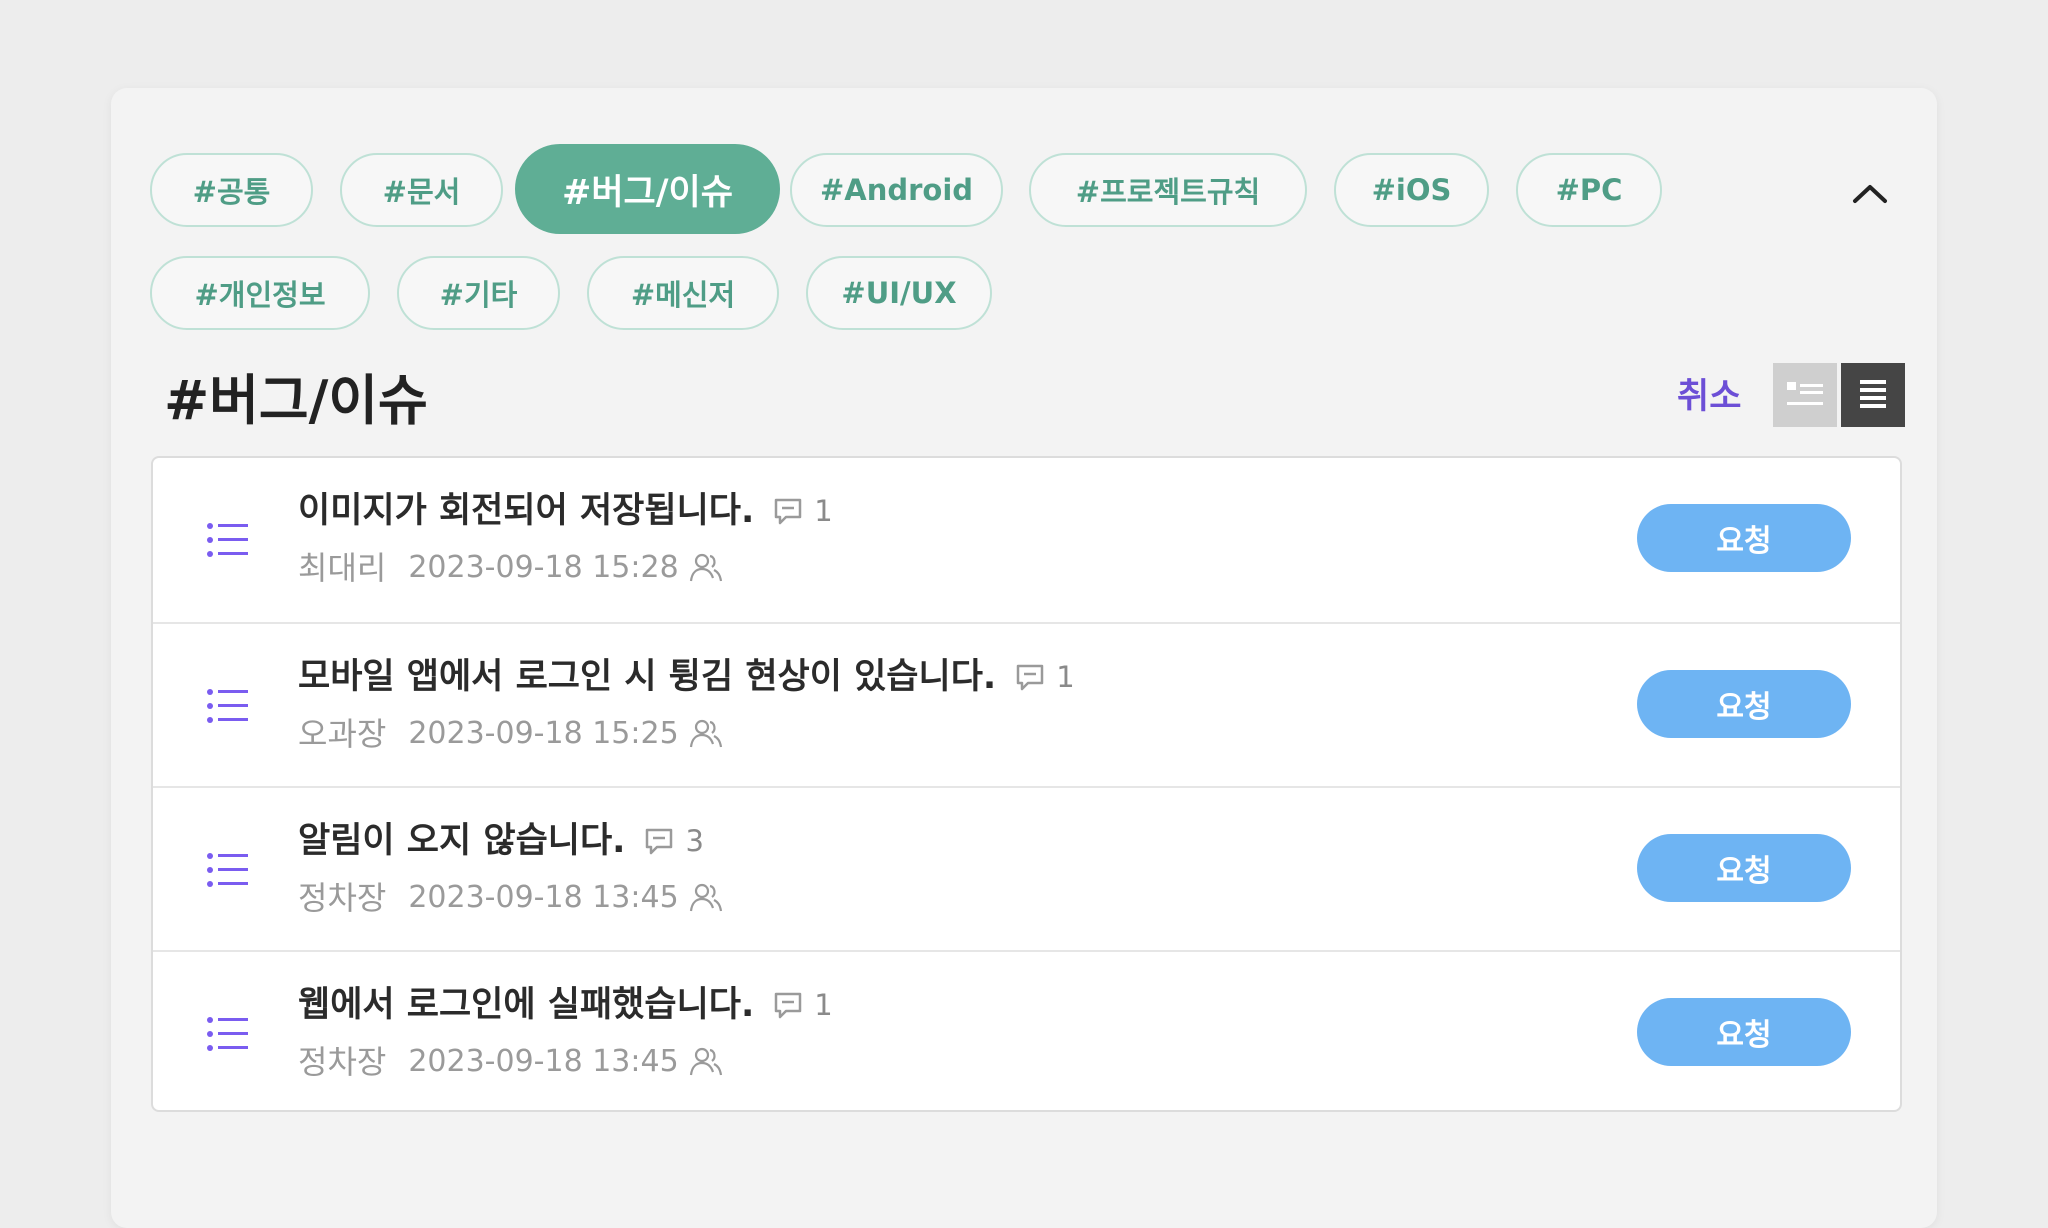 The height and width of the screenshot is (1228, 2048). Describe the element at coordinates (683, 293) in the screenshot. I see `tag-messenger: #메신저` at that location.